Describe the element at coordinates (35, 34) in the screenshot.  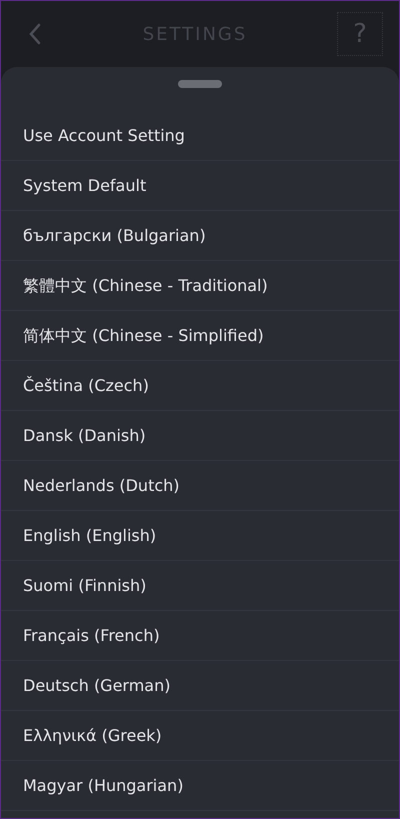
I see `back-icon` at that location.